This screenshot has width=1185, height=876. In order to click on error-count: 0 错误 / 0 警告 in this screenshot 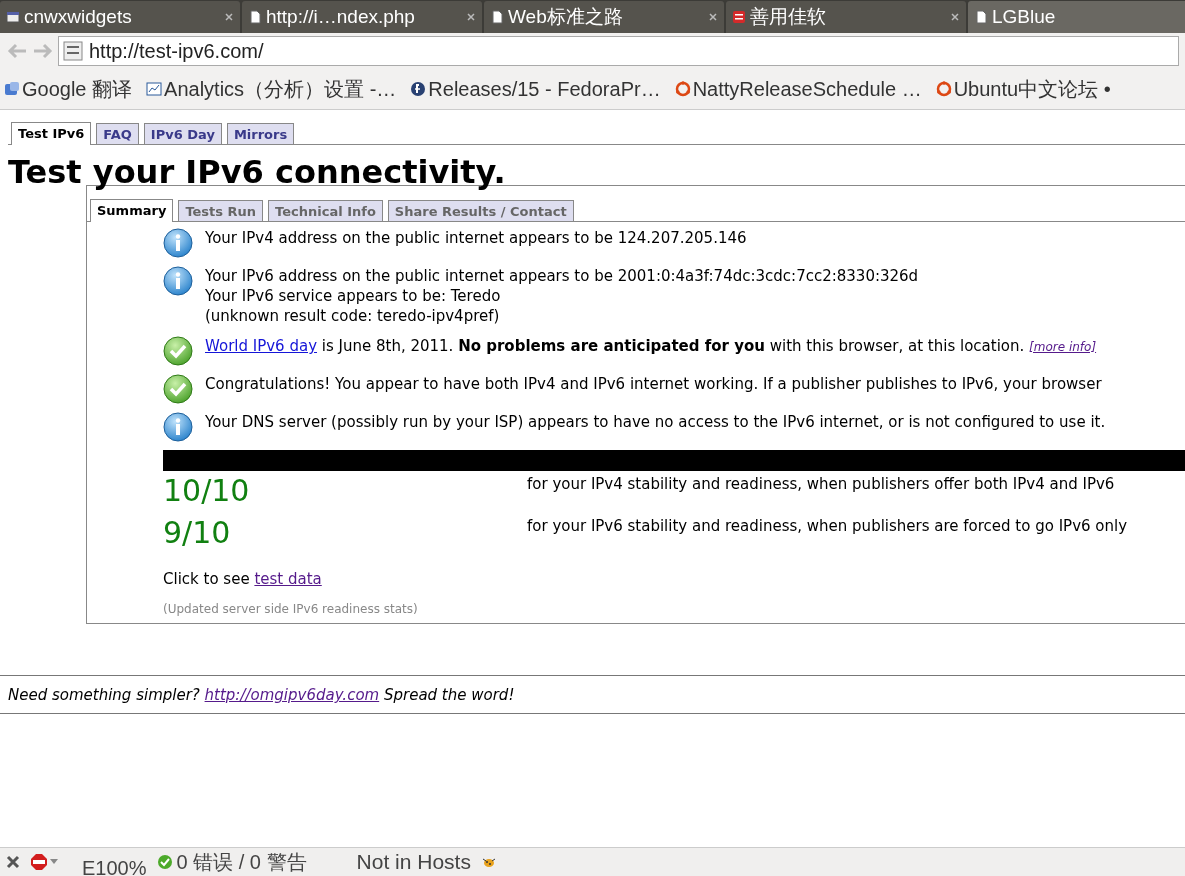, I will do `click(241, 862)`.